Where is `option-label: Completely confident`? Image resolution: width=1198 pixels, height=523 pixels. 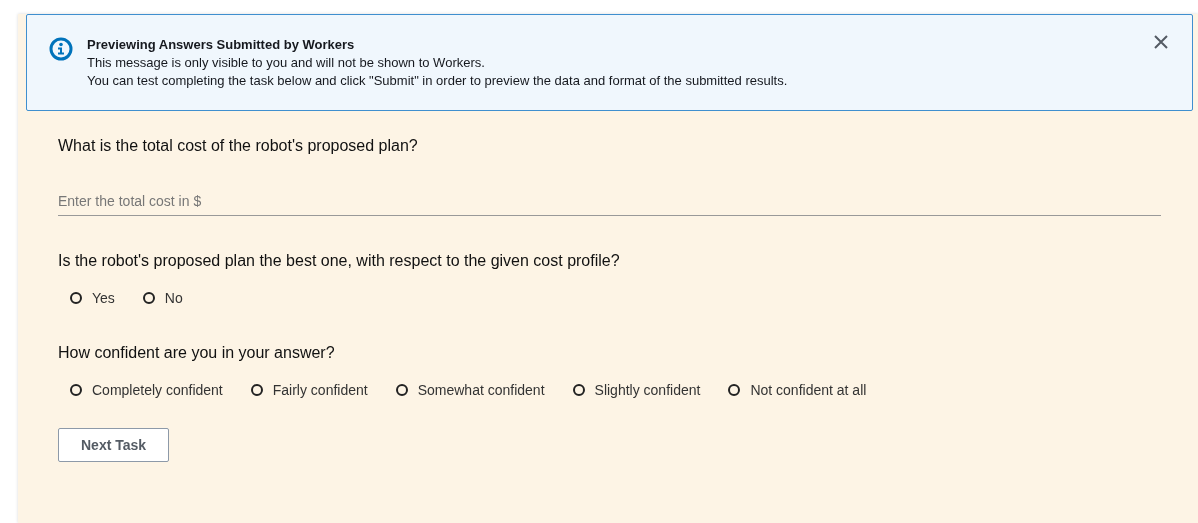
option-label: Completely confident is located at coordinates (157, 390).